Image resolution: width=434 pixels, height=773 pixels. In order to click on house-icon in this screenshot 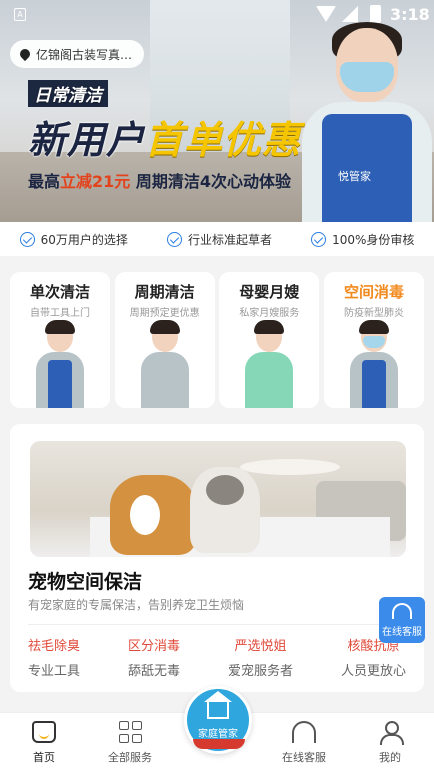, I will do `click(218, 705)`.